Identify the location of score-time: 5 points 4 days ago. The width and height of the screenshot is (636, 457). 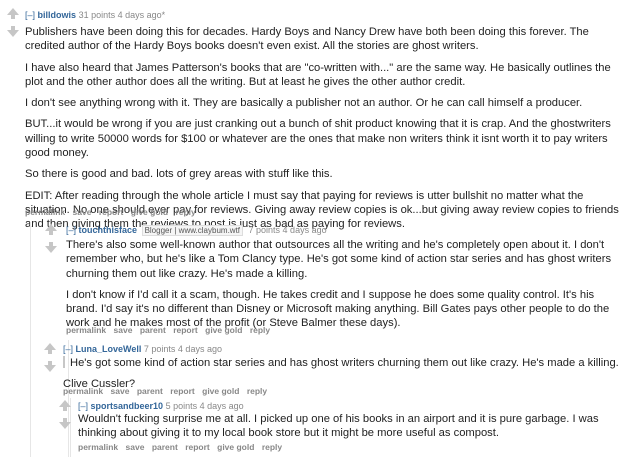
(204, 406).